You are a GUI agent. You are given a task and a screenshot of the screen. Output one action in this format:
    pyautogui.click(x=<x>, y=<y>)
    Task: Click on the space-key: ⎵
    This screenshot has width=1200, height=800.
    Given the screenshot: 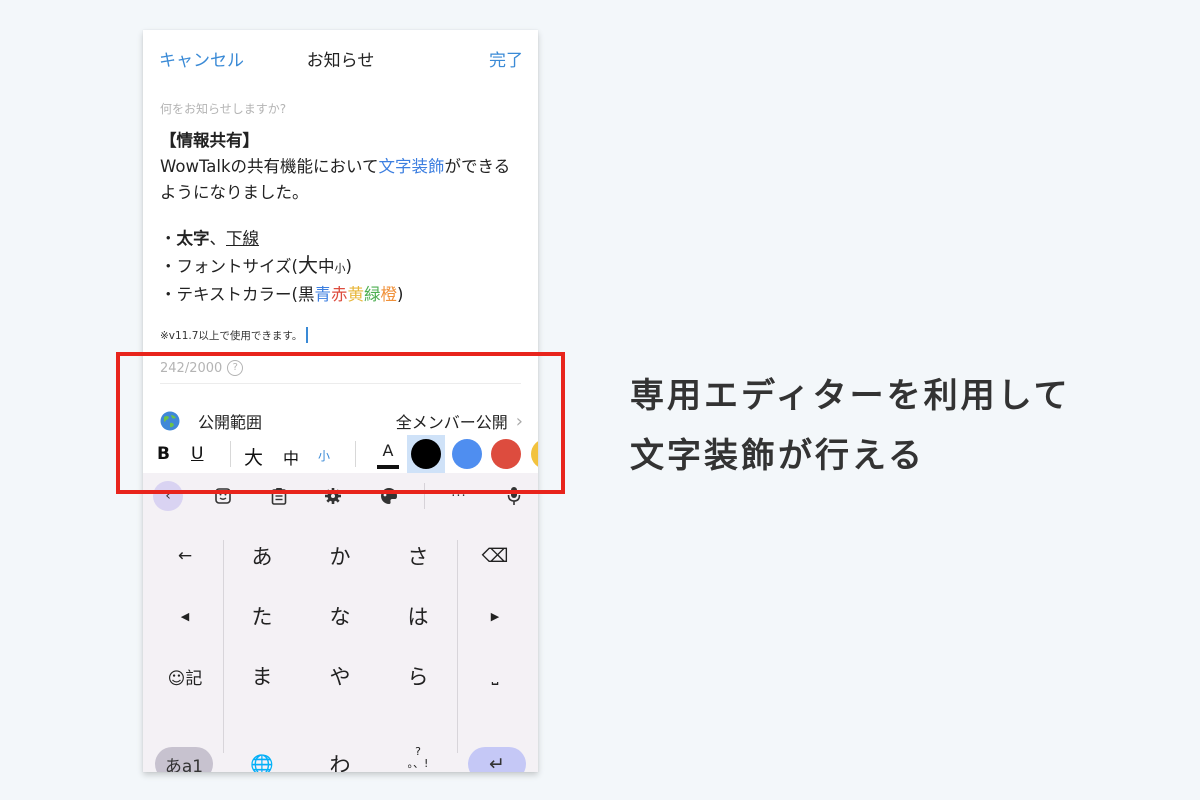 What is the action you would take?
    pyautogui.click(x=495, y=676)
    